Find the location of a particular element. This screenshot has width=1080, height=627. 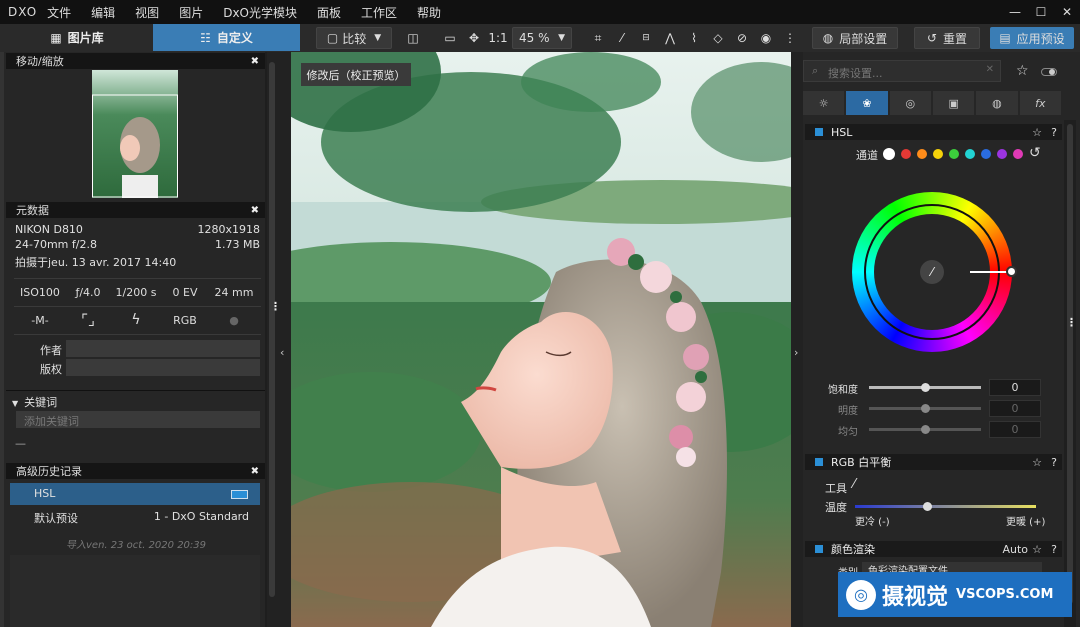

author-input is located at coordinates (163, 348).